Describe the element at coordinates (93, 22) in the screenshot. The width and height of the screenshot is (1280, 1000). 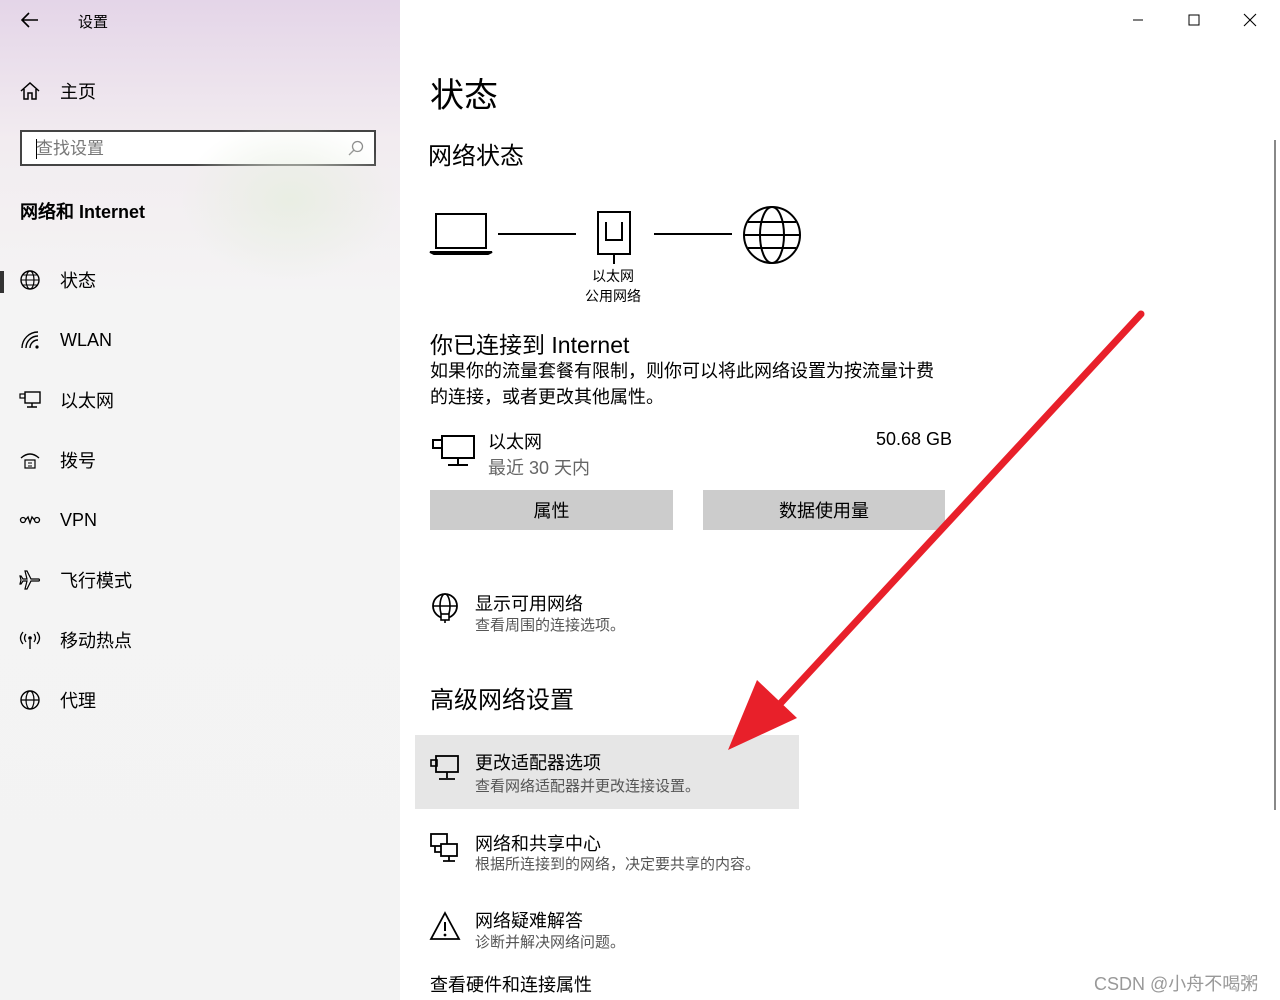
I see `window-title: 设置` at that location.